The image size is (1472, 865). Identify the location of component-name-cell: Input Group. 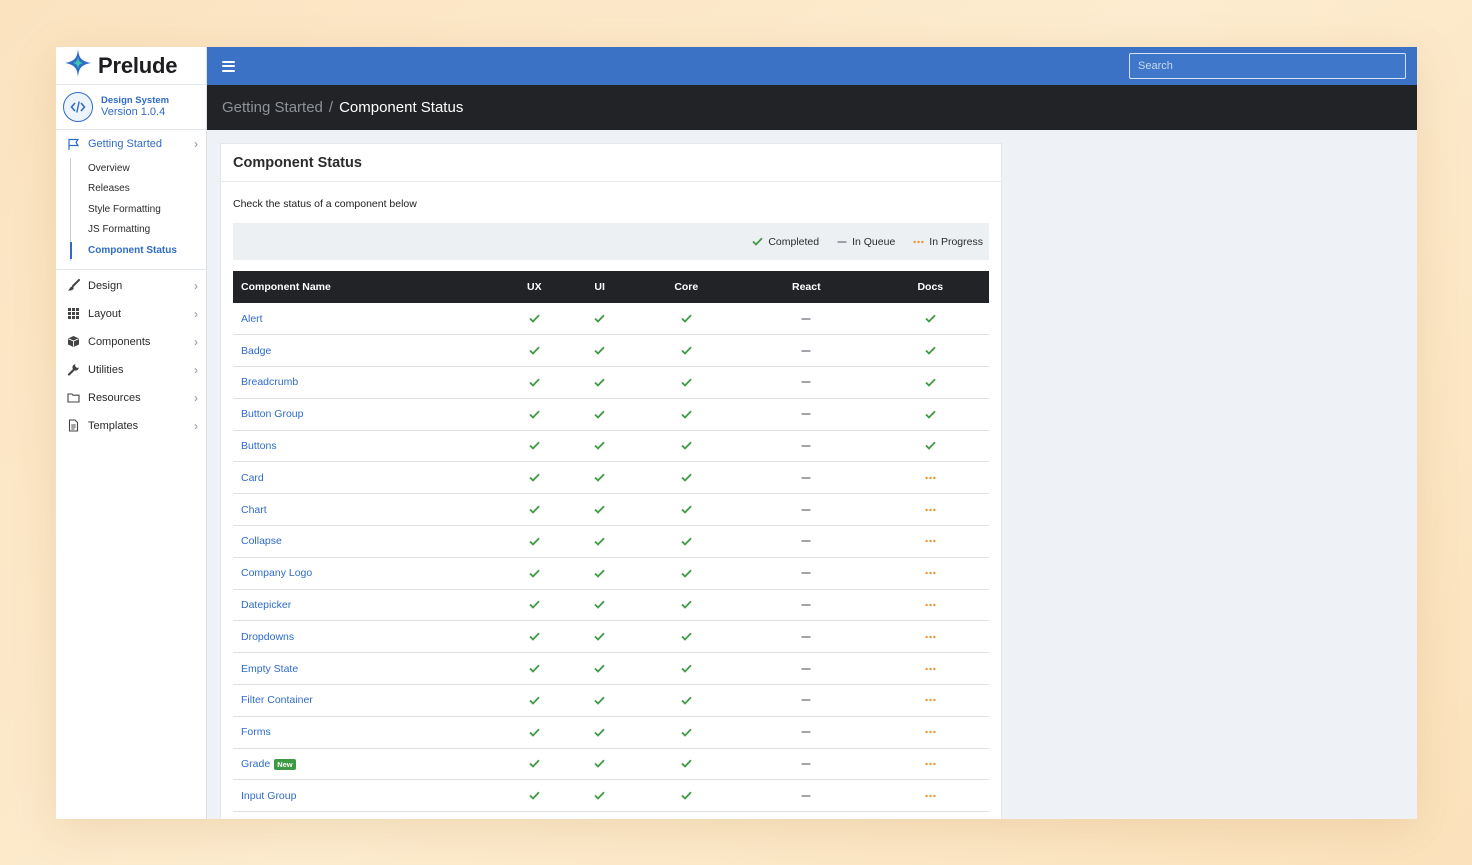
(367, 796).